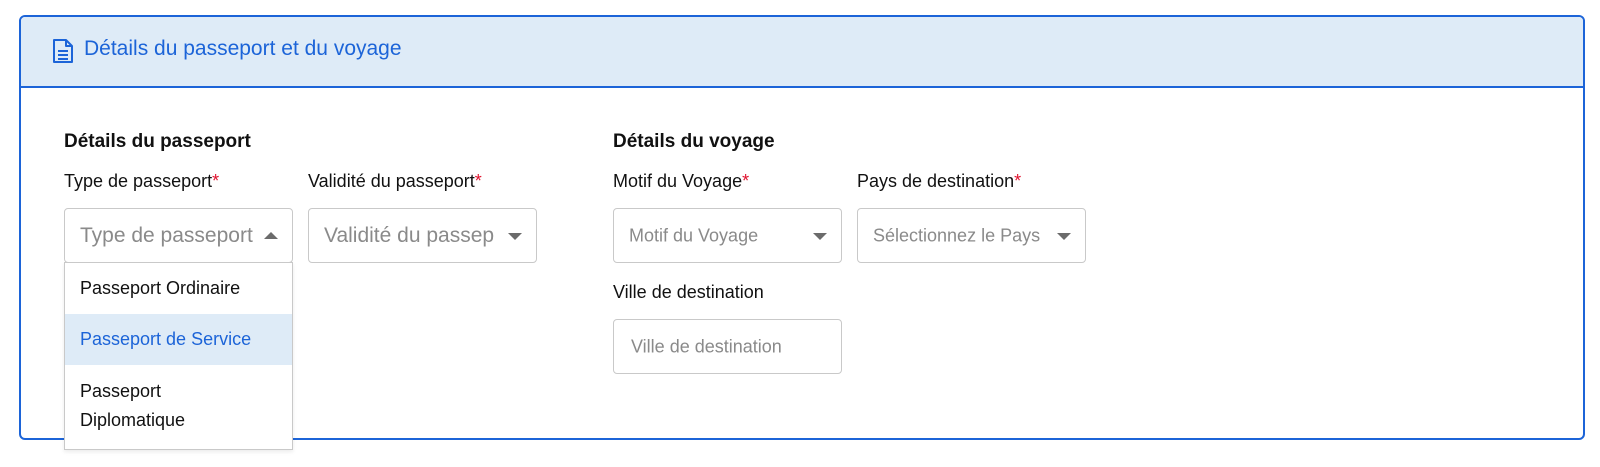 The image size is (1600, 467). What do you see at coordinates (391, 181) in the screenshot?
I see `passport-validity-label-text: Validité du passeport` at bounding box center [391, 181].